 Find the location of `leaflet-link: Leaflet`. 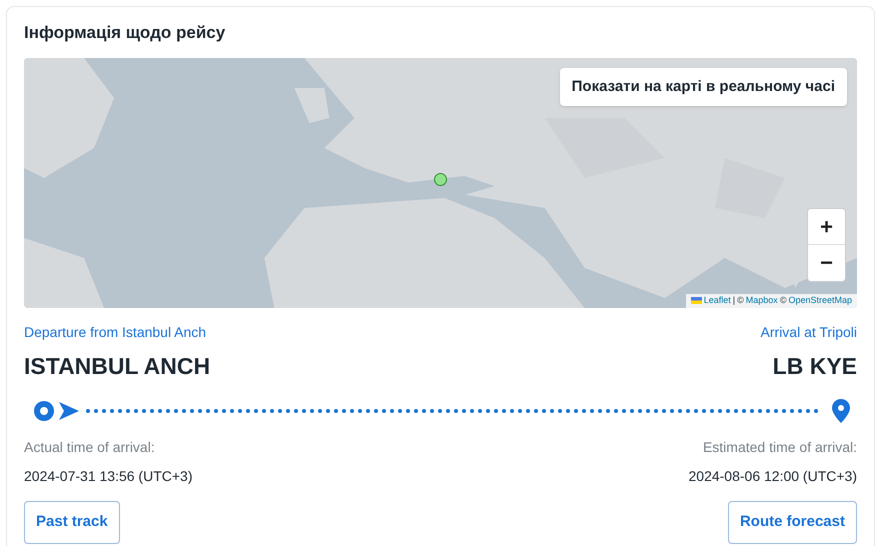

leaflet-link: Leaflet is located at coordinates (717, 301).